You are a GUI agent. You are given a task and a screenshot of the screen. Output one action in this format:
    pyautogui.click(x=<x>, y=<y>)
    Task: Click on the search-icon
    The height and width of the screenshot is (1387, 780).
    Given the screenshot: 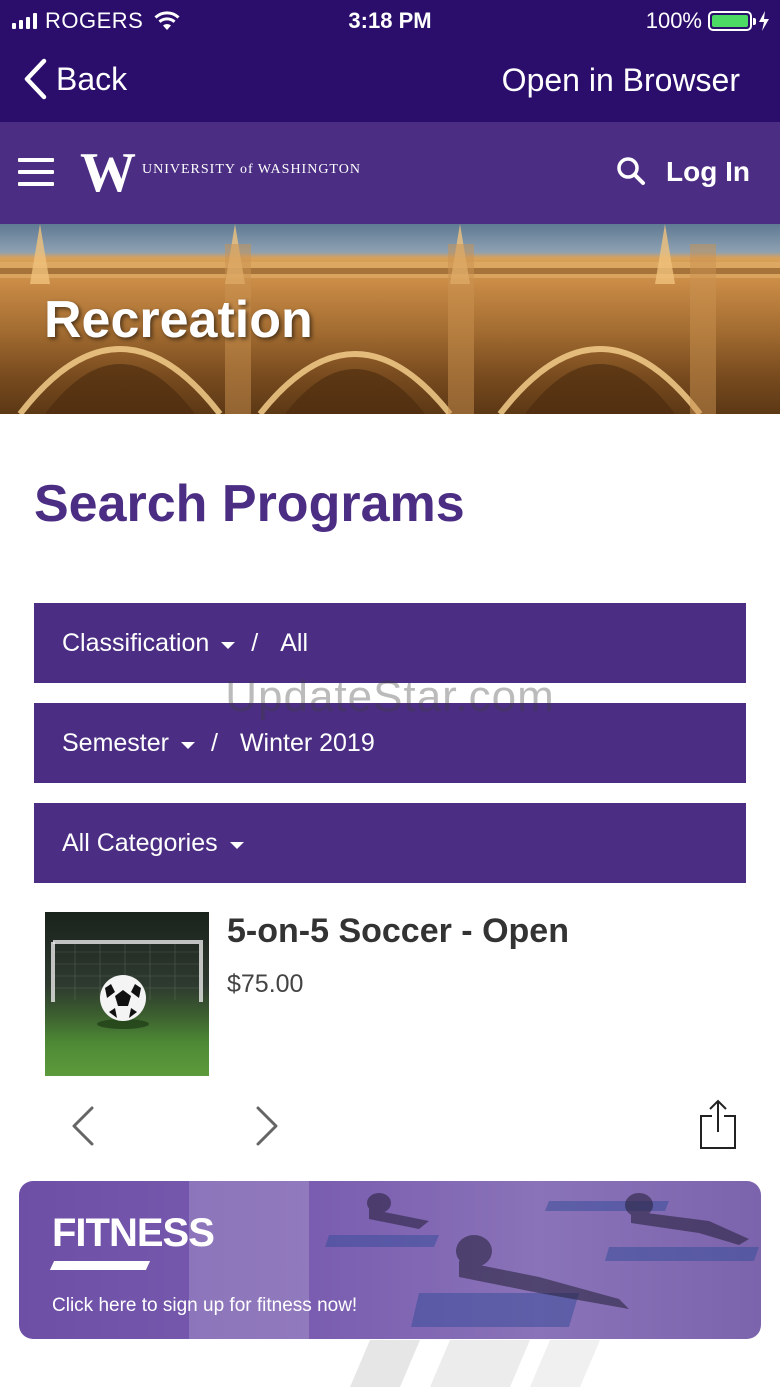 What is the action you would take?
    pyautogui.click(x=631, y=171)
    